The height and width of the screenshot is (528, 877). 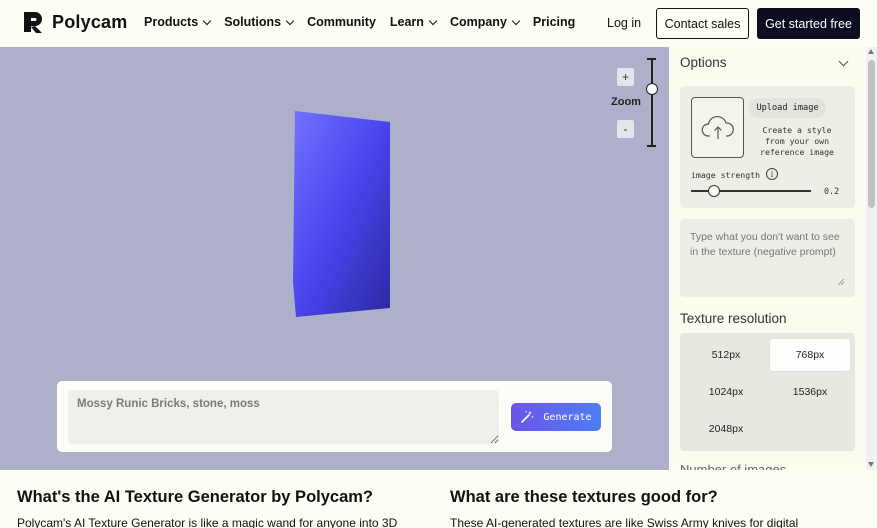 I want to click on zoom-slider-handle, so click(x=652, y=88).